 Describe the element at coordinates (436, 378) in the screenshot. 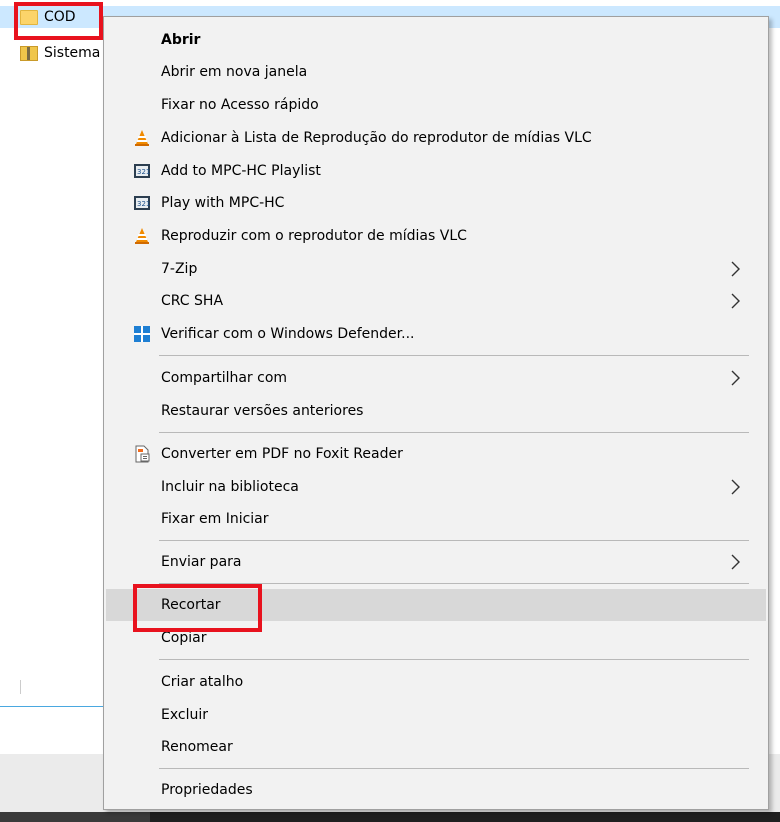

I see `menu-item-compartilhar: Compartilhar com` at that location.